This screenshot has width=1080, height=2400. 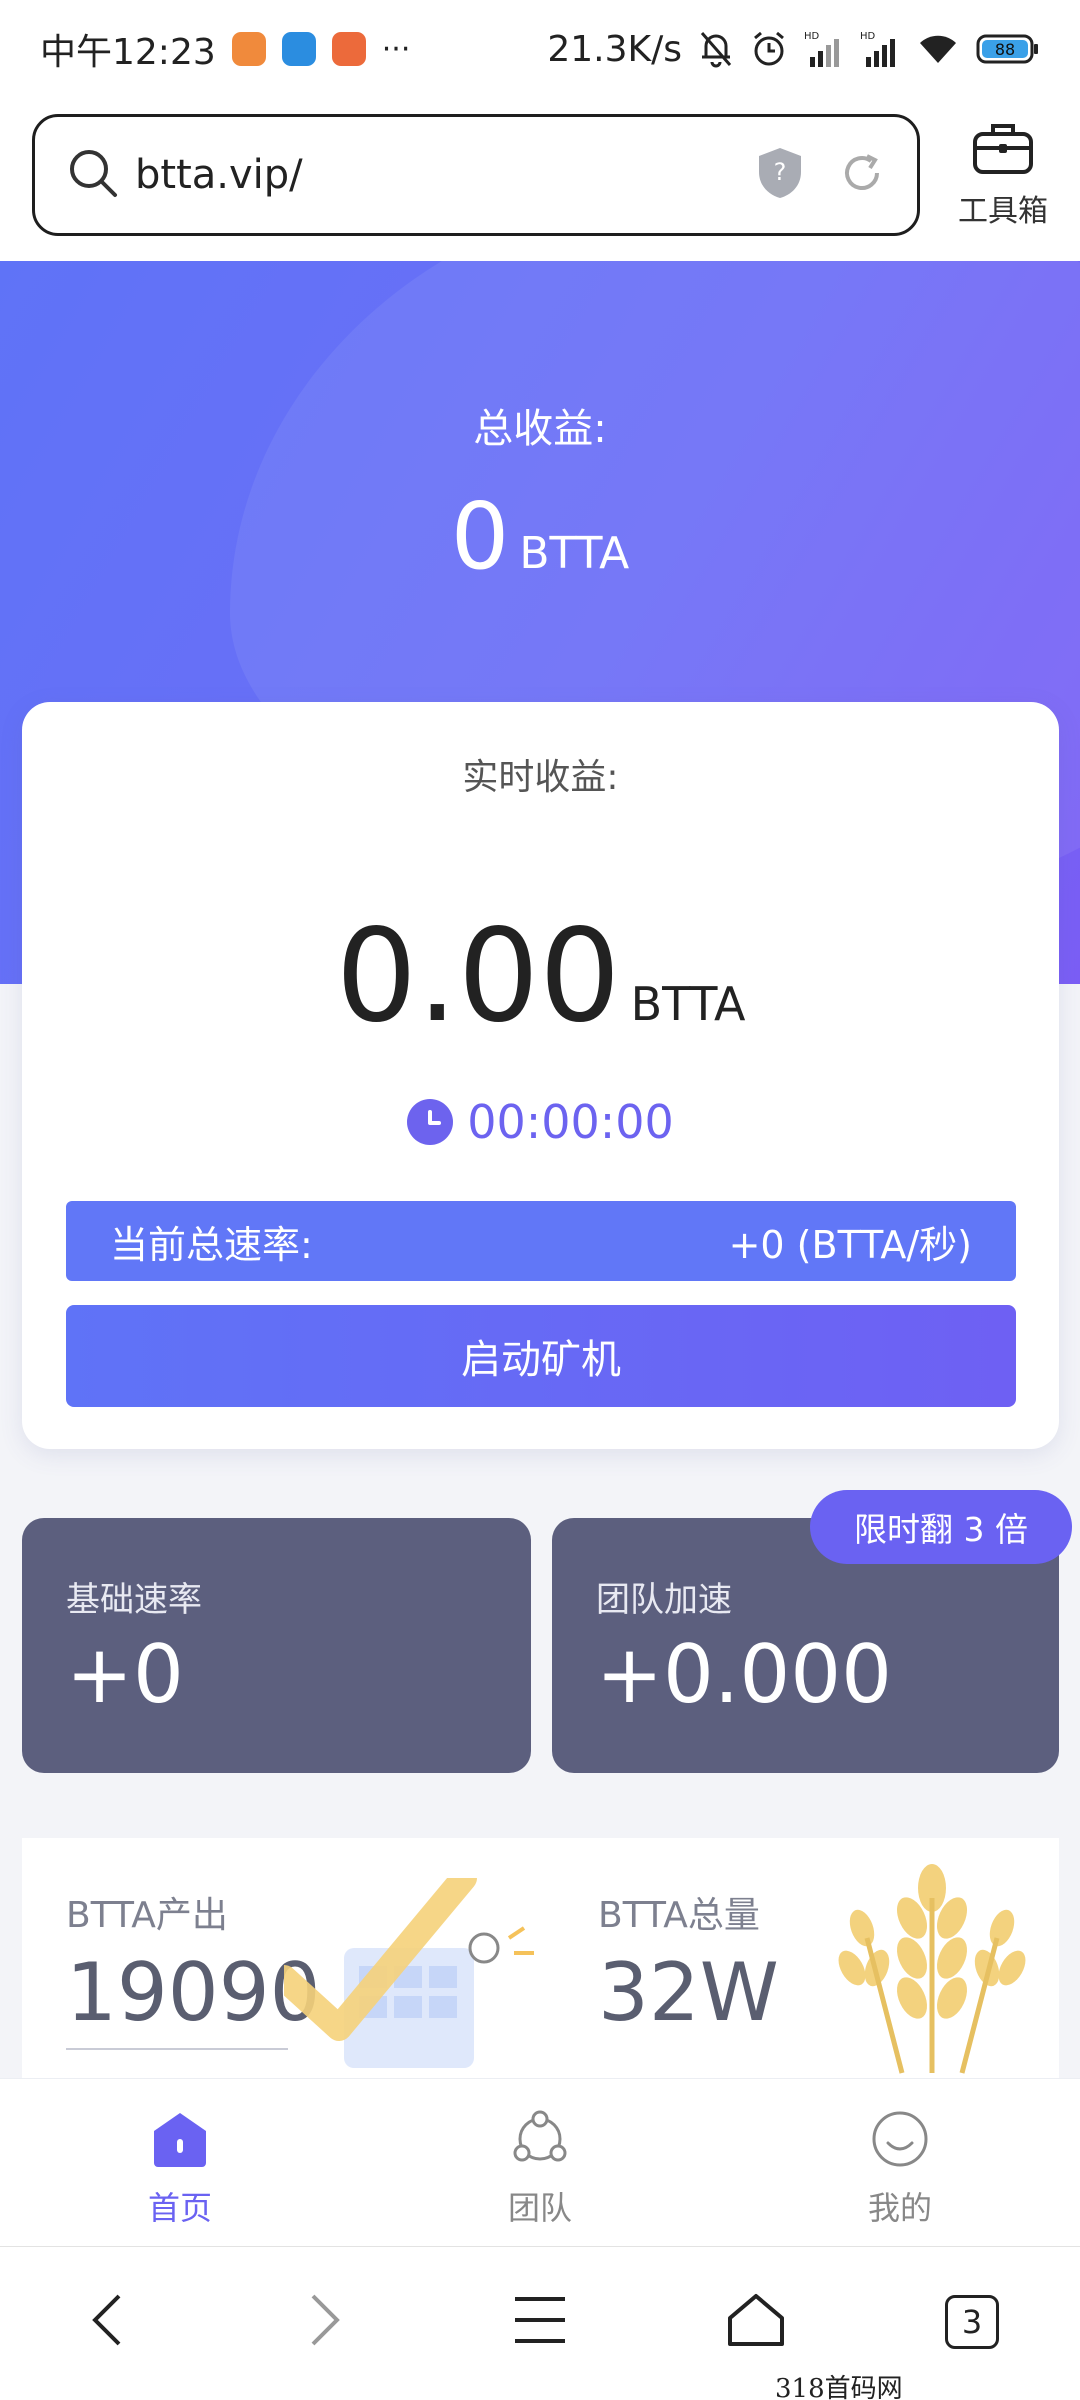 What do you see at coordinates (839, 2387) in the screenshot?
I see `watermark-text: 318首码网 www.E318.com` at bounding box center [839, 2387].